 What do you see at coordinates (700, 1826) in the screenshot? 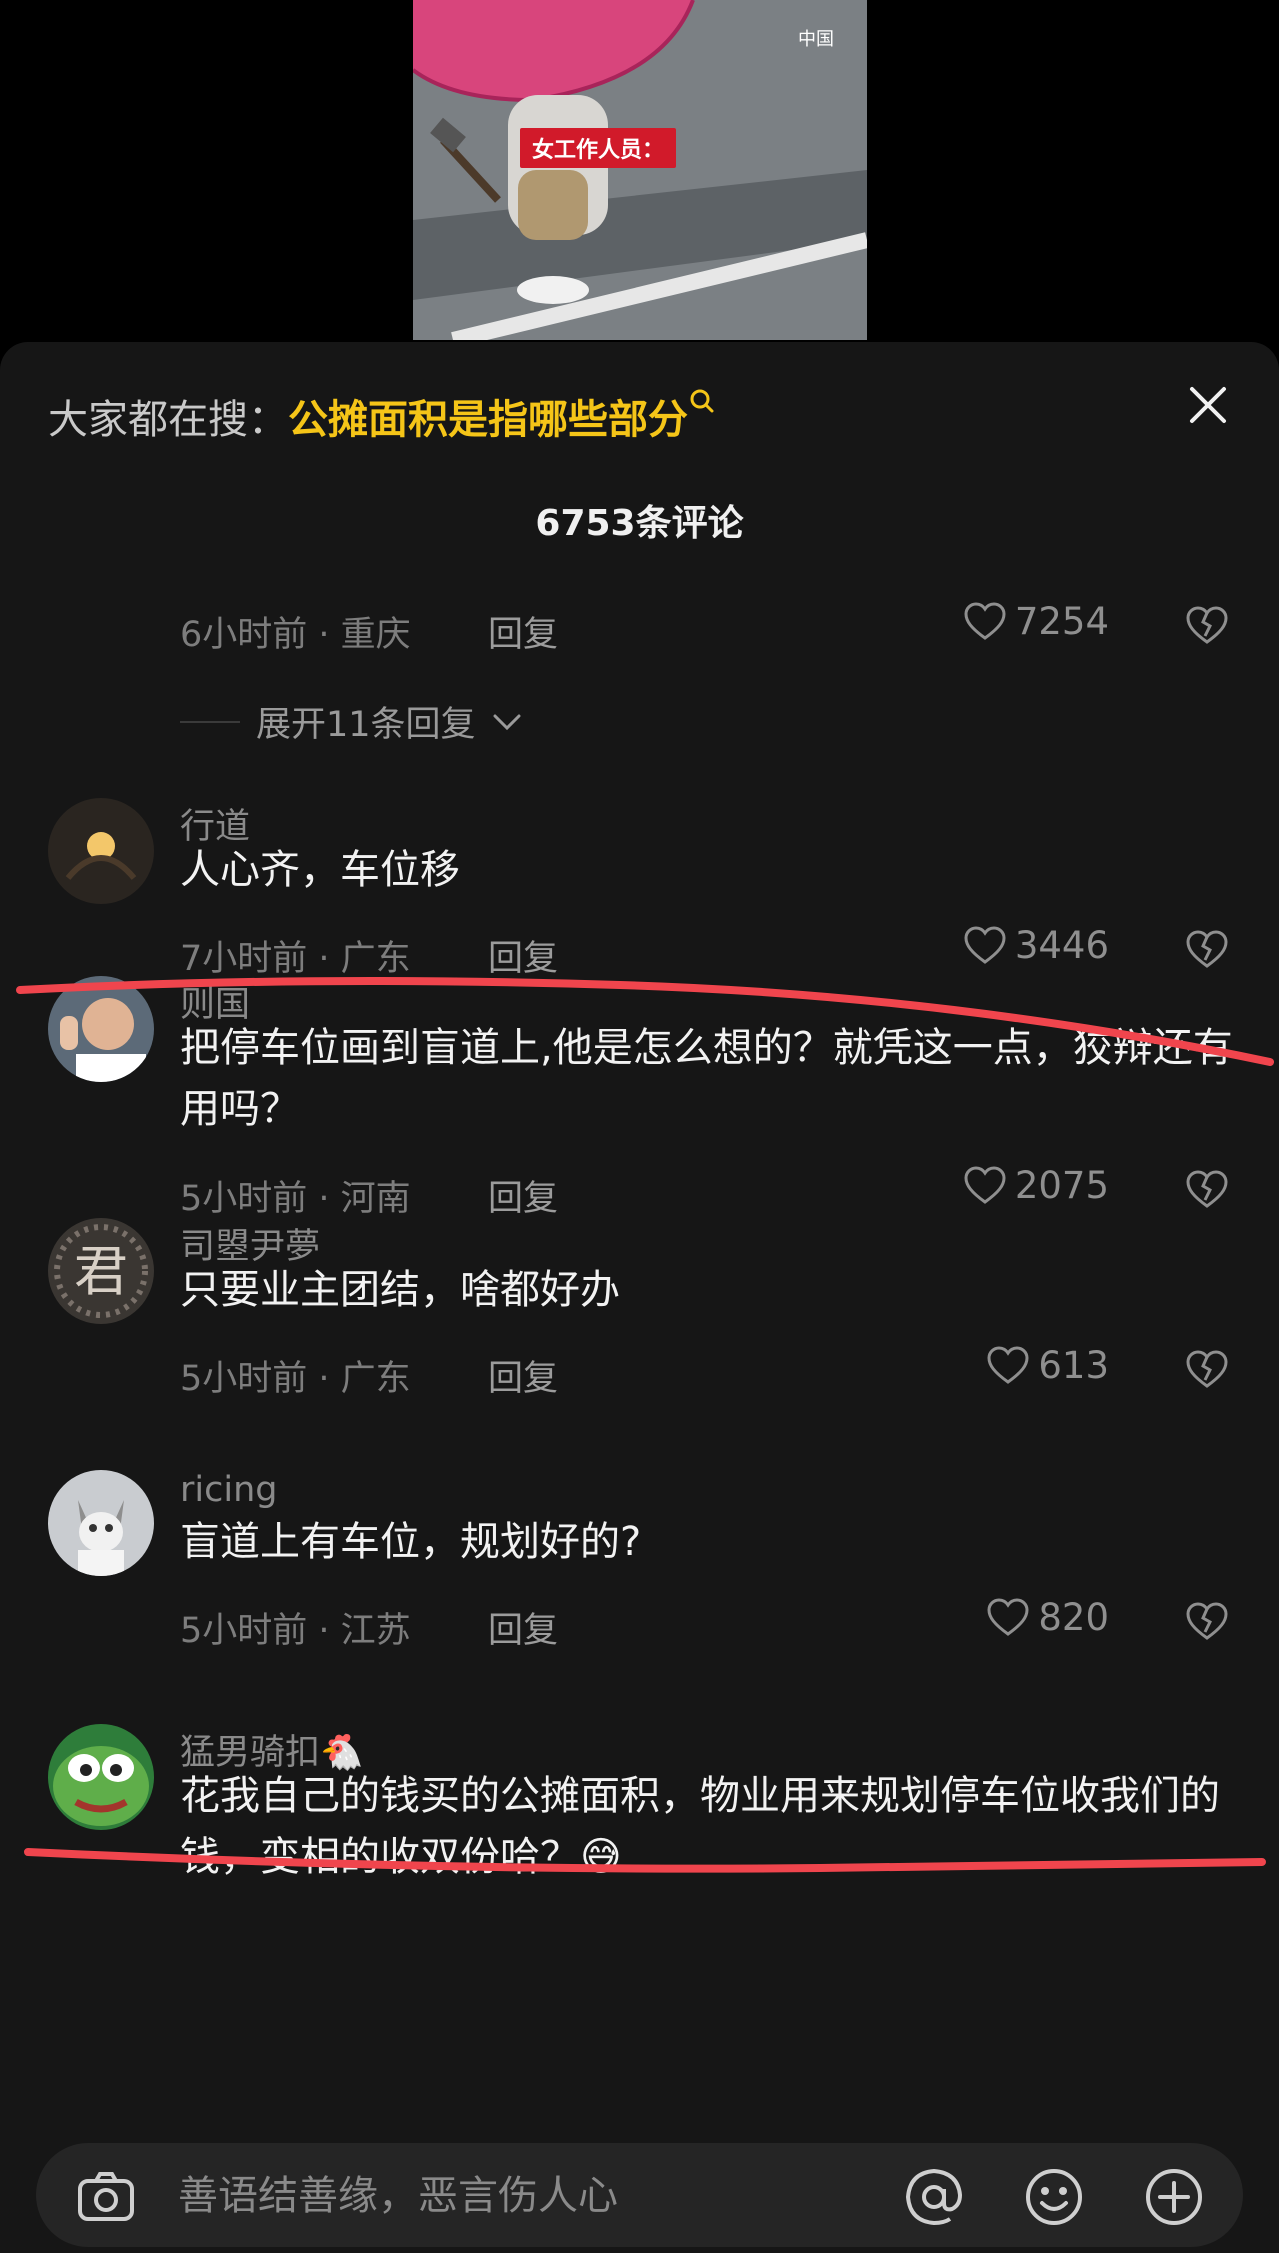
I see `comment-text: 花我自己的钱买的公摊面积，物业用来规划停车位收我们的钱，变相的收双份哈？😅` at bounding box center [700, 1826].